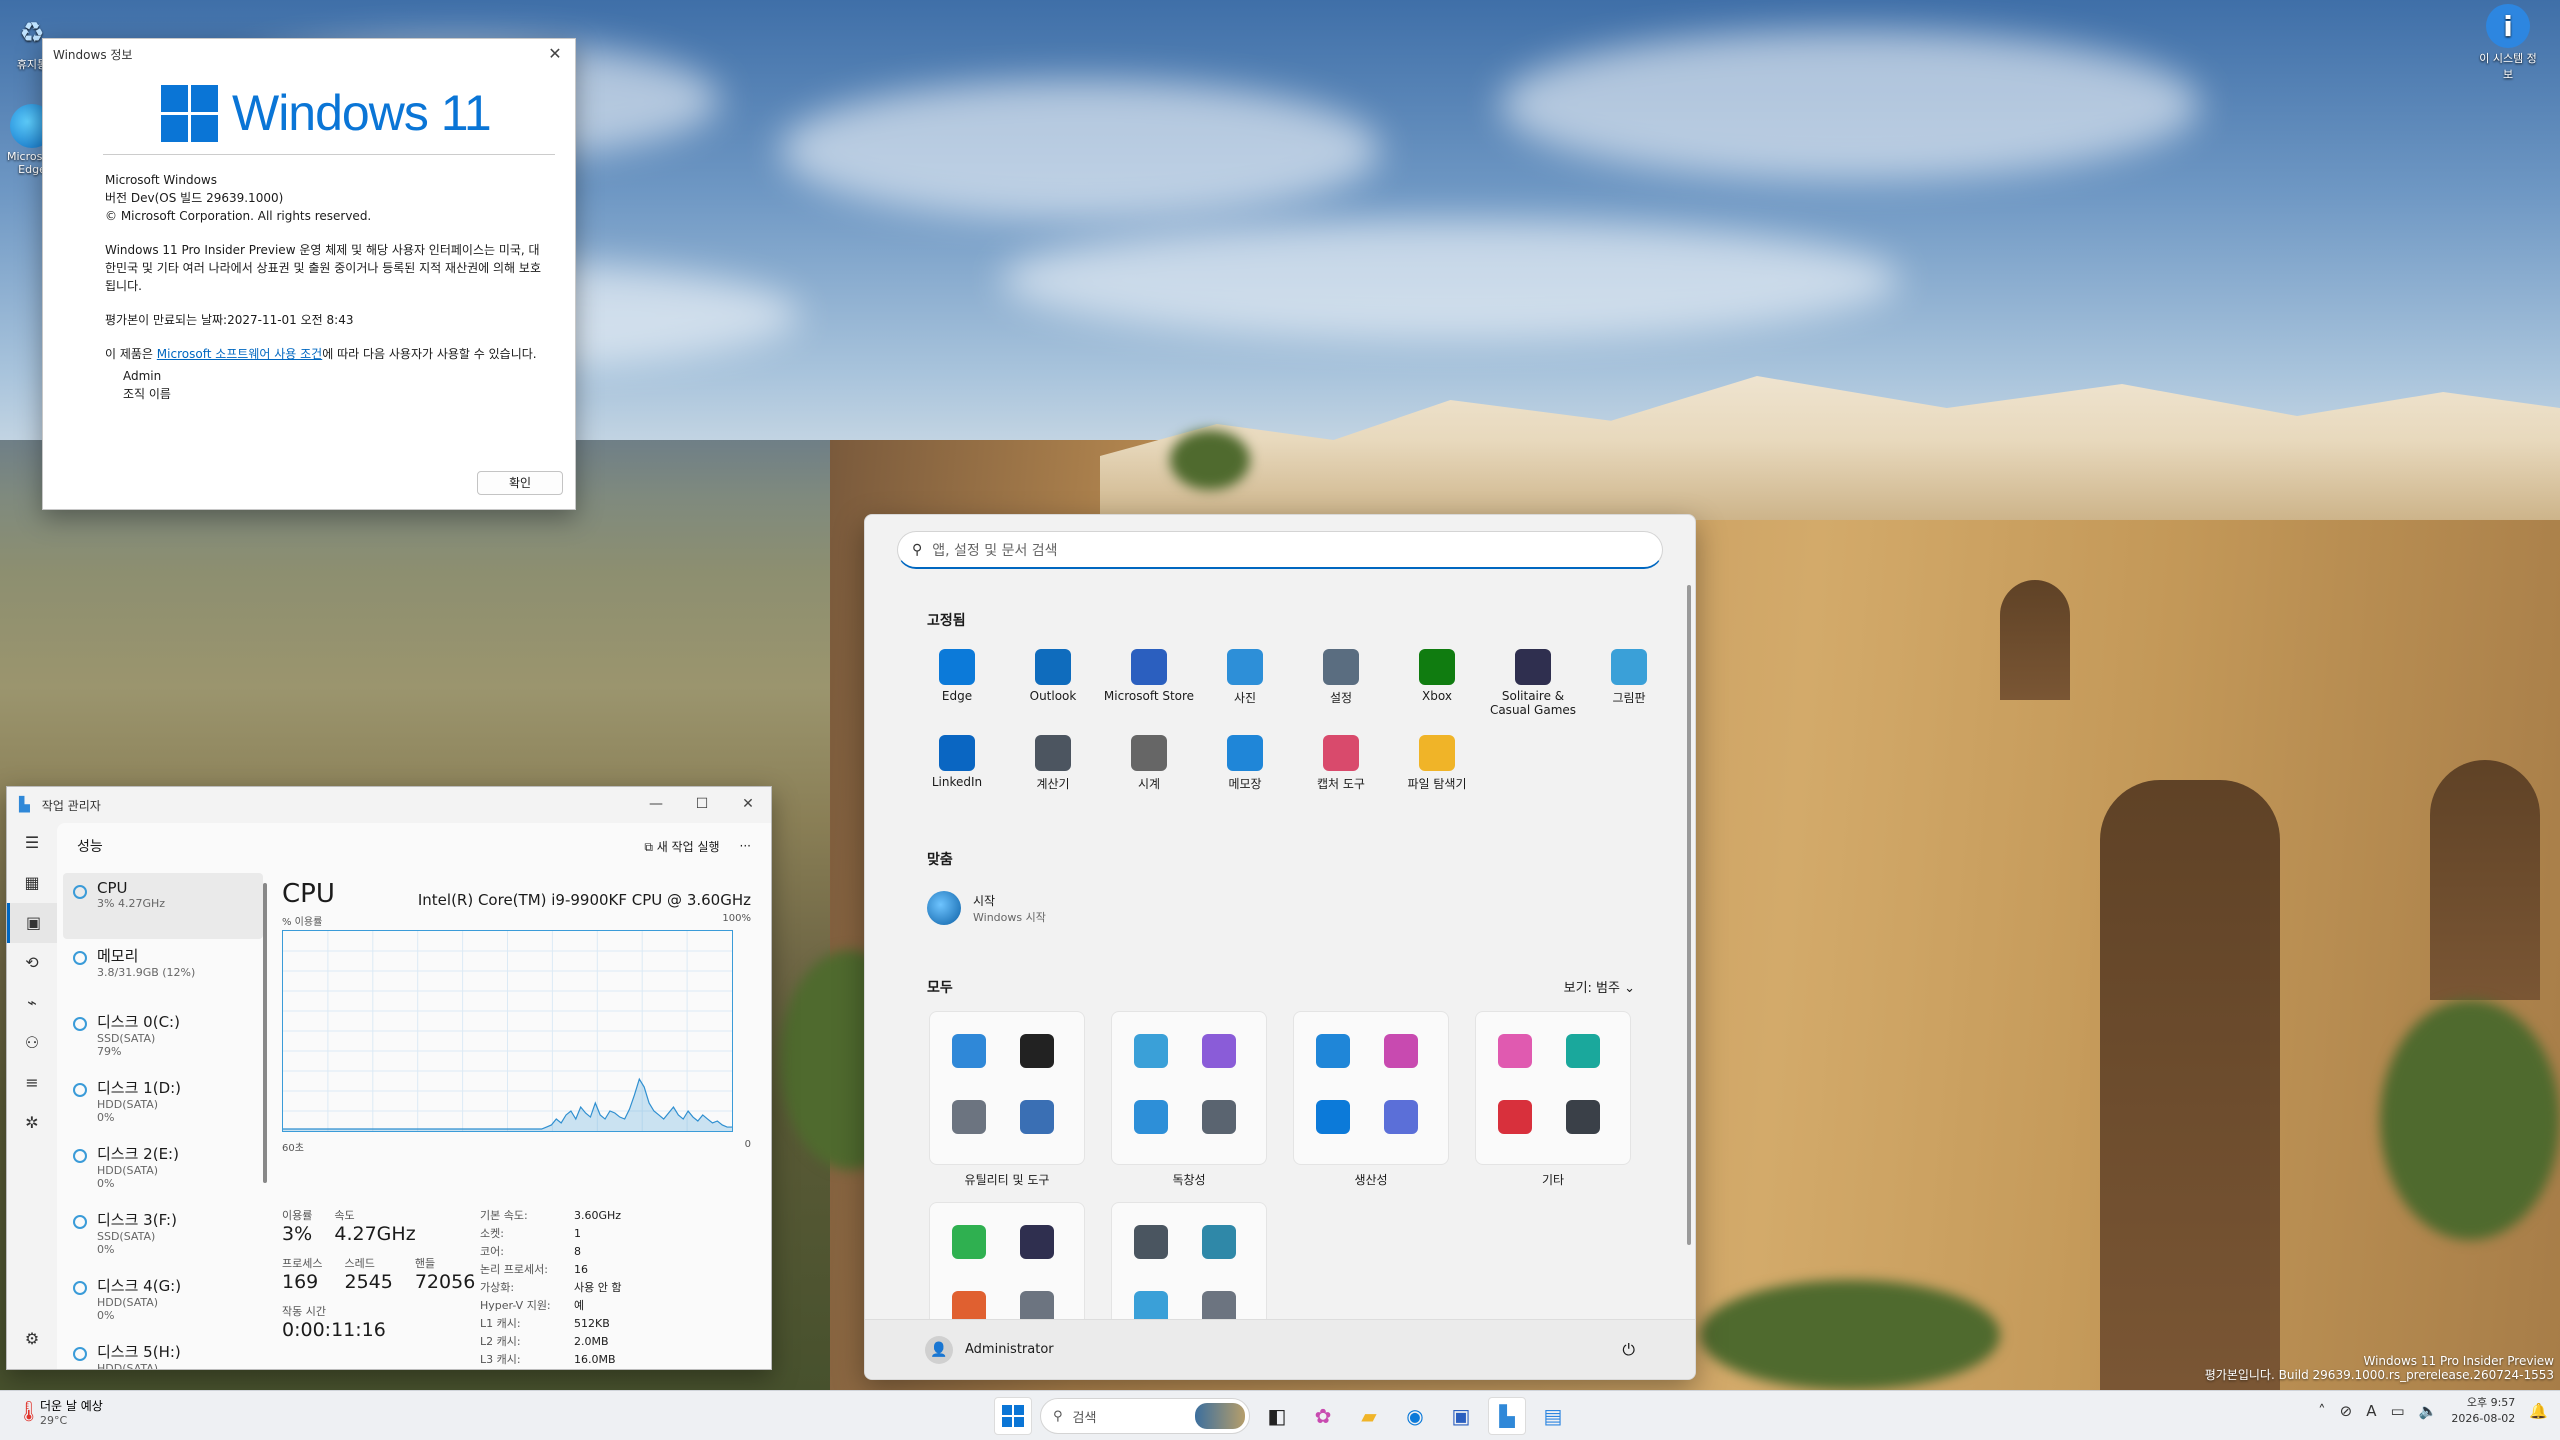 Image resolution: width=2560 pixels, height=1440 pixels. What do you see at coordinates (1149, 684) in the screenshot?
I see `pinned-app-store: Microsoft Store` at bounding box center [1149, 684].